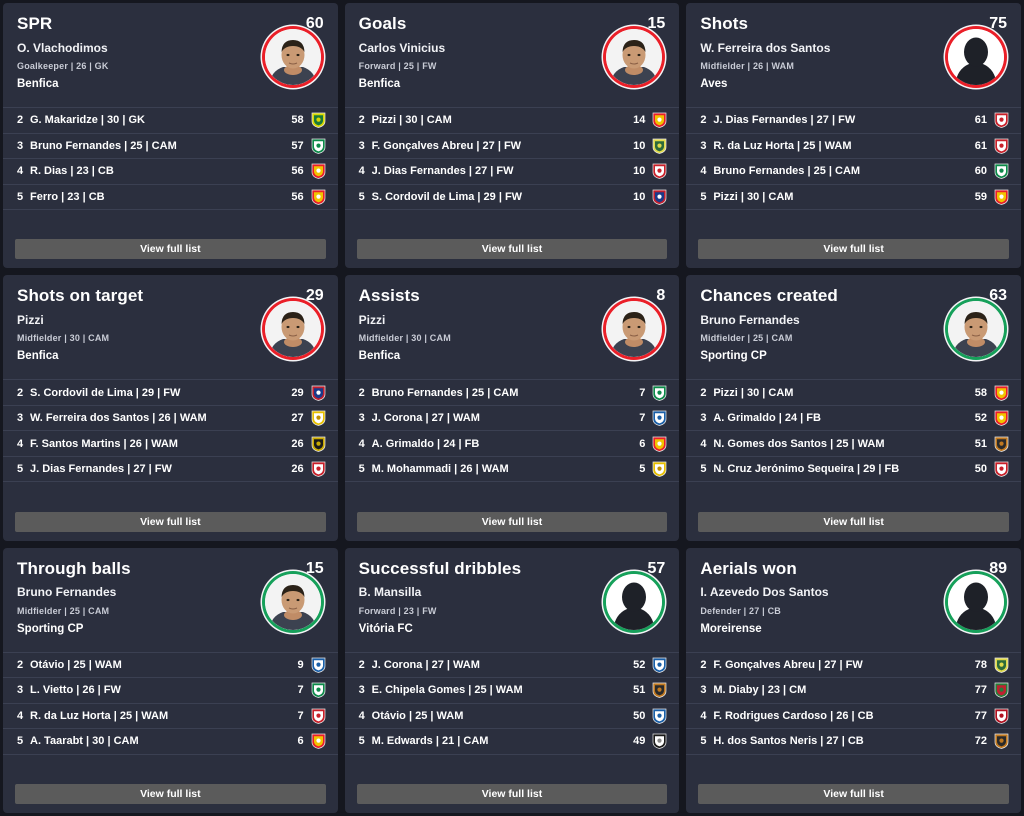 The image size is (1024, 816). I want to click on table-row: 4 A. Grimaldo | 24 | FB 6, so click(512, 444).